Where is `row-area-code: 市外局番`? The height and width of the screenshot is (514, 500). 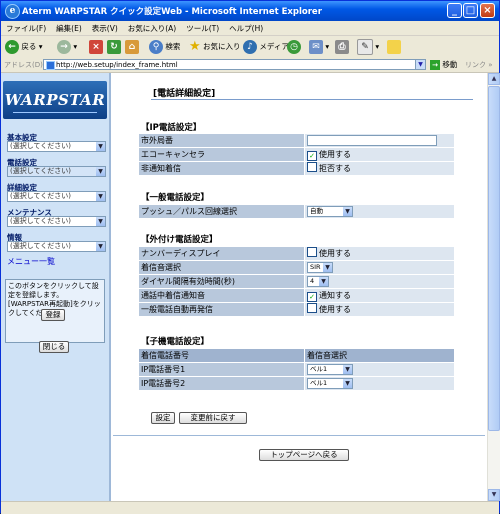
row-area-code: 市外局番 is located at coordinates (296, 140).